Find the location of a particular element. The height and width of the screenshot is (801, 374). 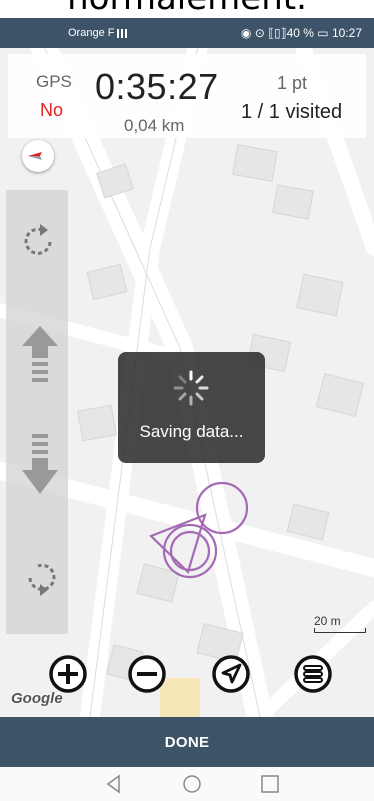

status-right: ◉ ⊙ ⟦▯⟧40 % ▭ 10:27 is located at coordinates (301, 33).